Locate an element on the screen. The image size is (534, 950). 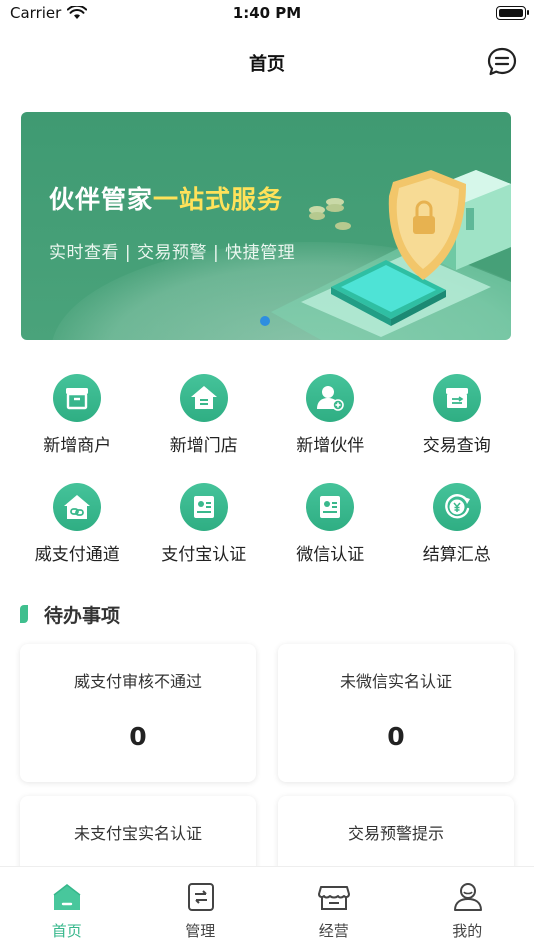
tab-label: 经营 is located at coordinates (333, 931).